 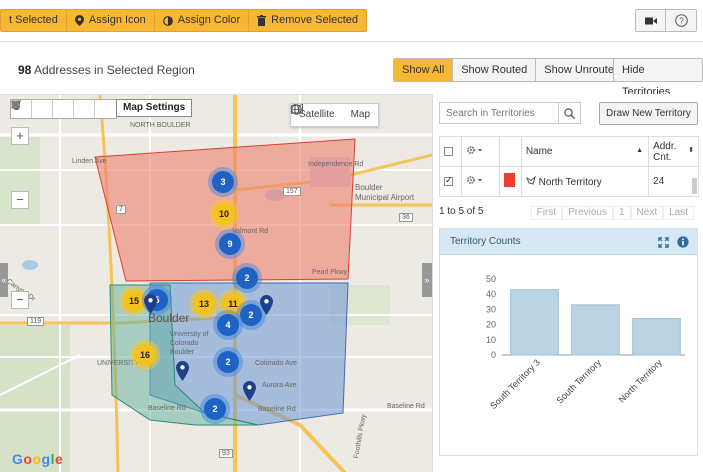 I want to click on zoom-in-button: +, so click(x=20, y=136).